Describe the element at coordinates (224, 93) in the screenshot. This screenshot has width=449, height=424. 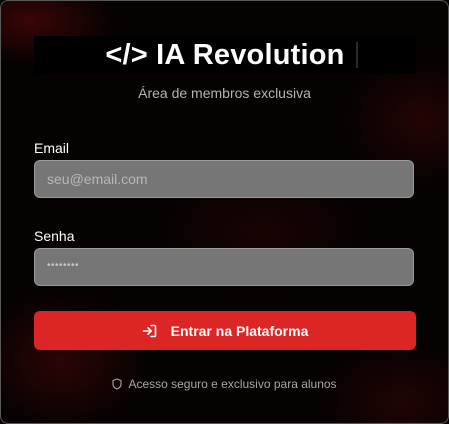
I see `page-subtitle: Área de membros exclusiva` at that location.